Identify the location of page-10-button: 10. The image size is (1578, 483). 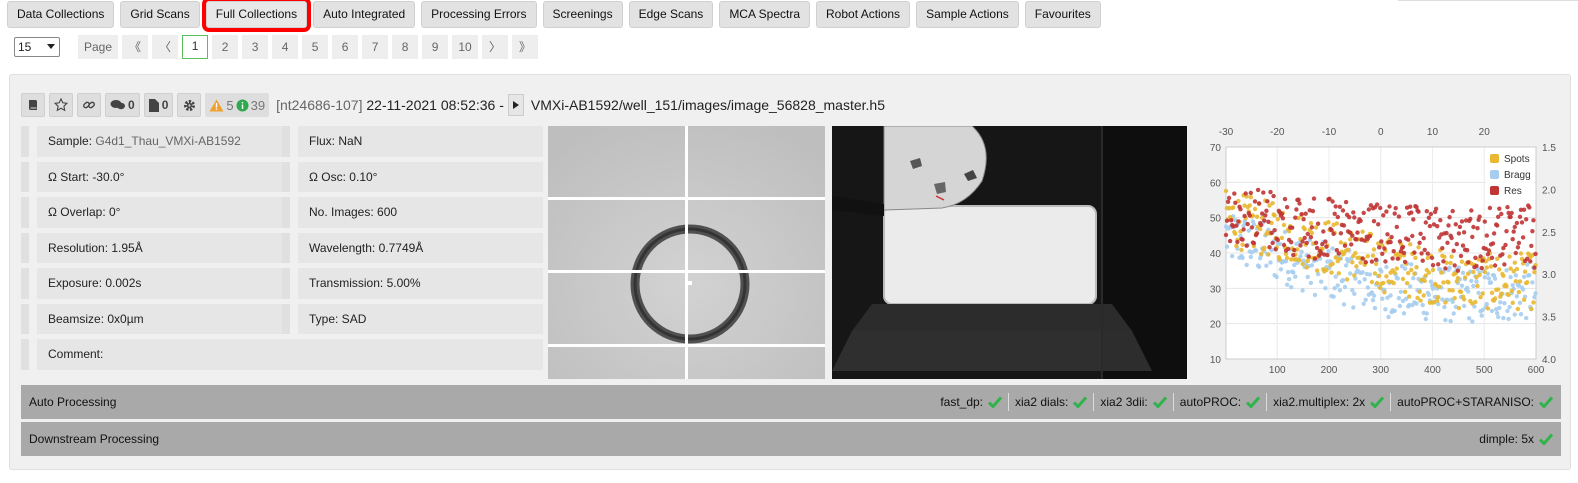
(465, 47).